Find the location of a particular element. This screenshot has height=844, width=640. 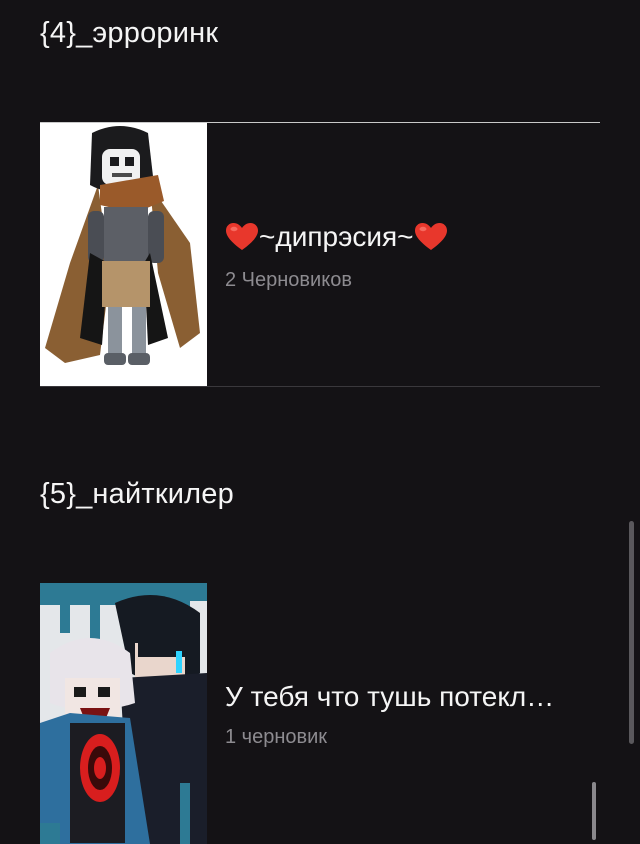

scrollbar-thumb is located at coordinates (631, 632).